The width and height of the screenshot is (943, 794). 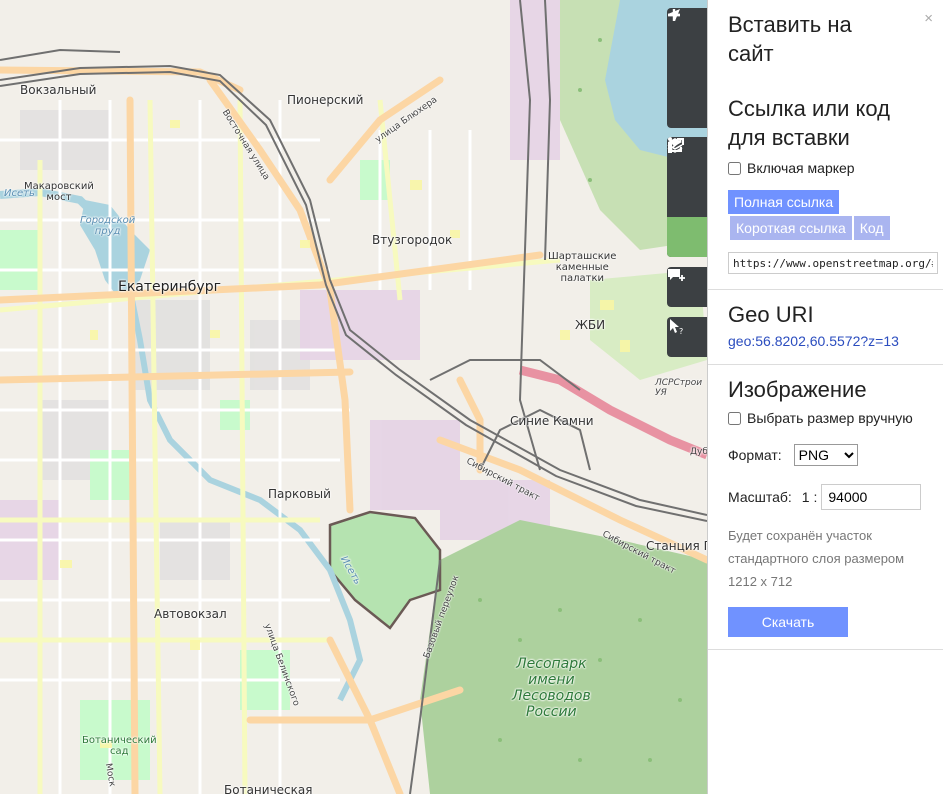 I want to click on link-format-tabs: Полная ссылкаКороткая ссылка Код, so click(x=825, y=216).